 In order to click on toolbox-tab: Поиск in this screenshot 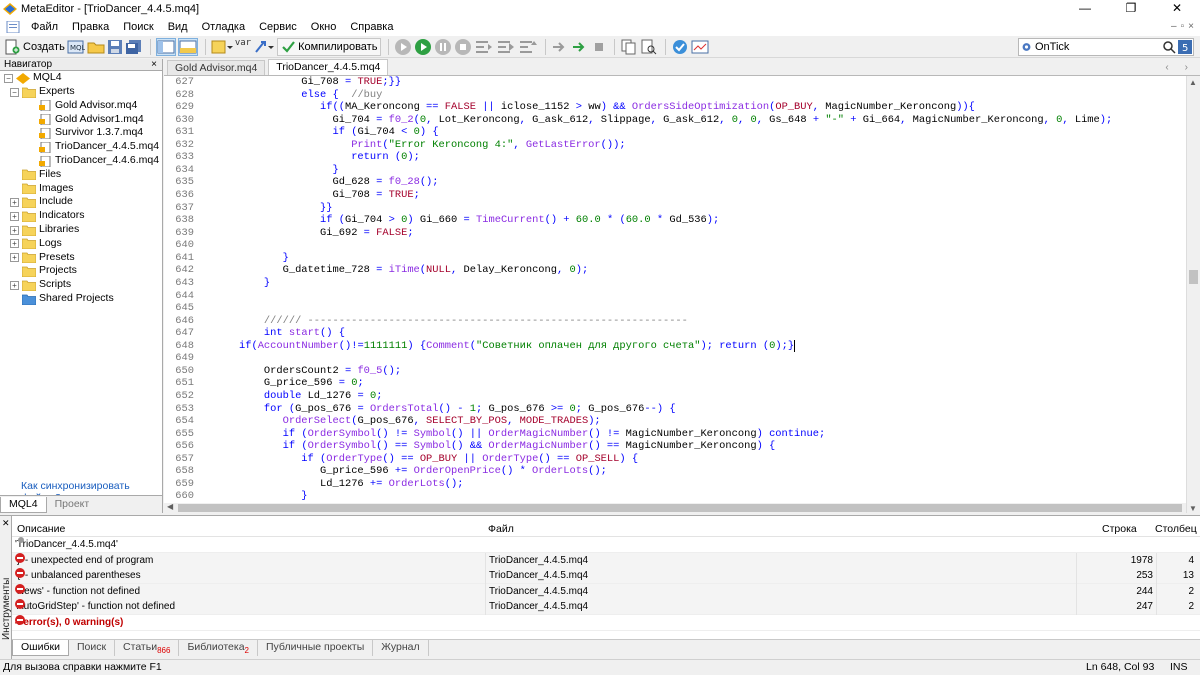, I will do `click(92, 648)`.